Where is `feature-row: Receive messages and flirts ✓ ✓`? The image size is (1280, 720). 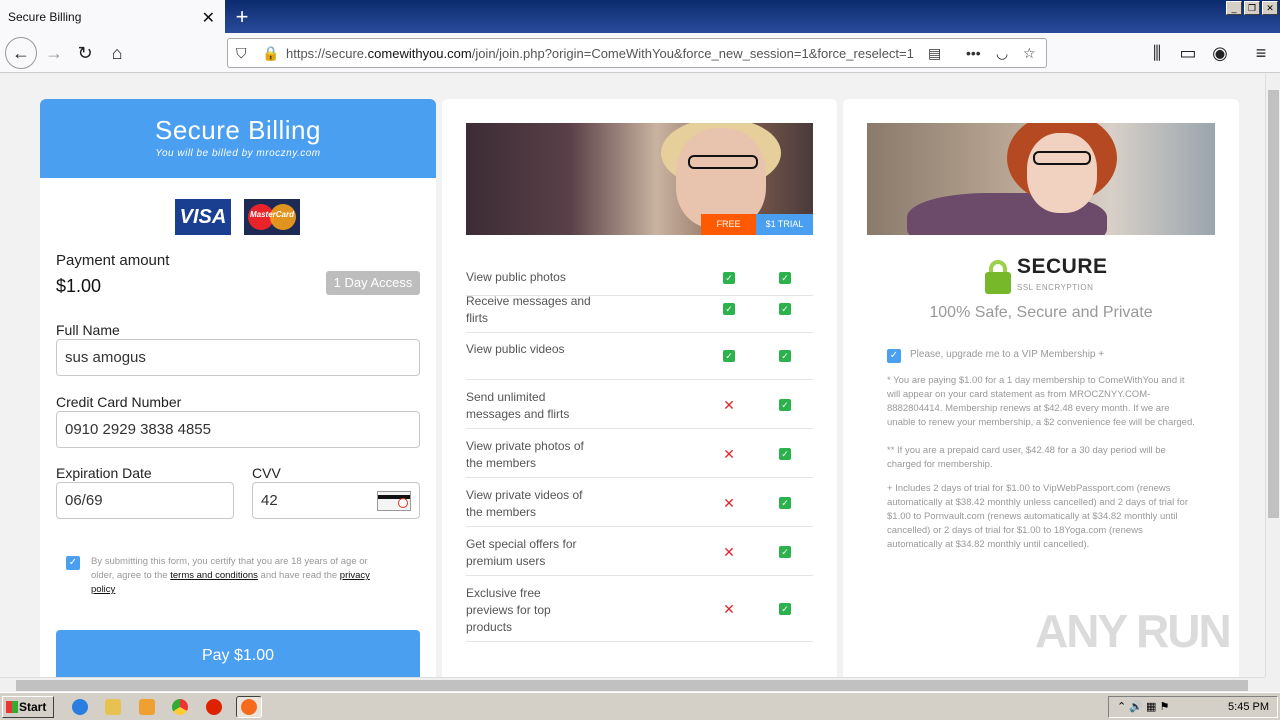 feature-row: Receive messages and flirts ✓ ✓ is located at coordinates (639, 308).